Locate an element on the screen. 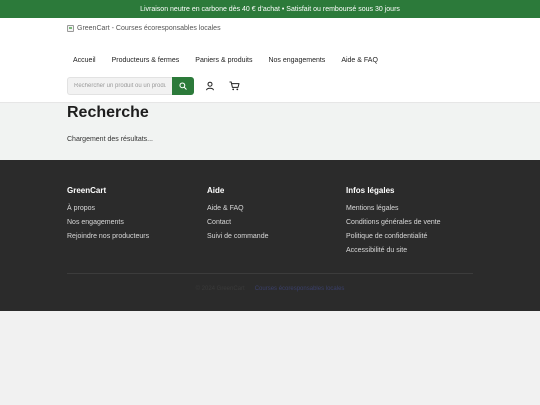 The image size is (540, 405). cart-button is located at coordinates (234, 86).